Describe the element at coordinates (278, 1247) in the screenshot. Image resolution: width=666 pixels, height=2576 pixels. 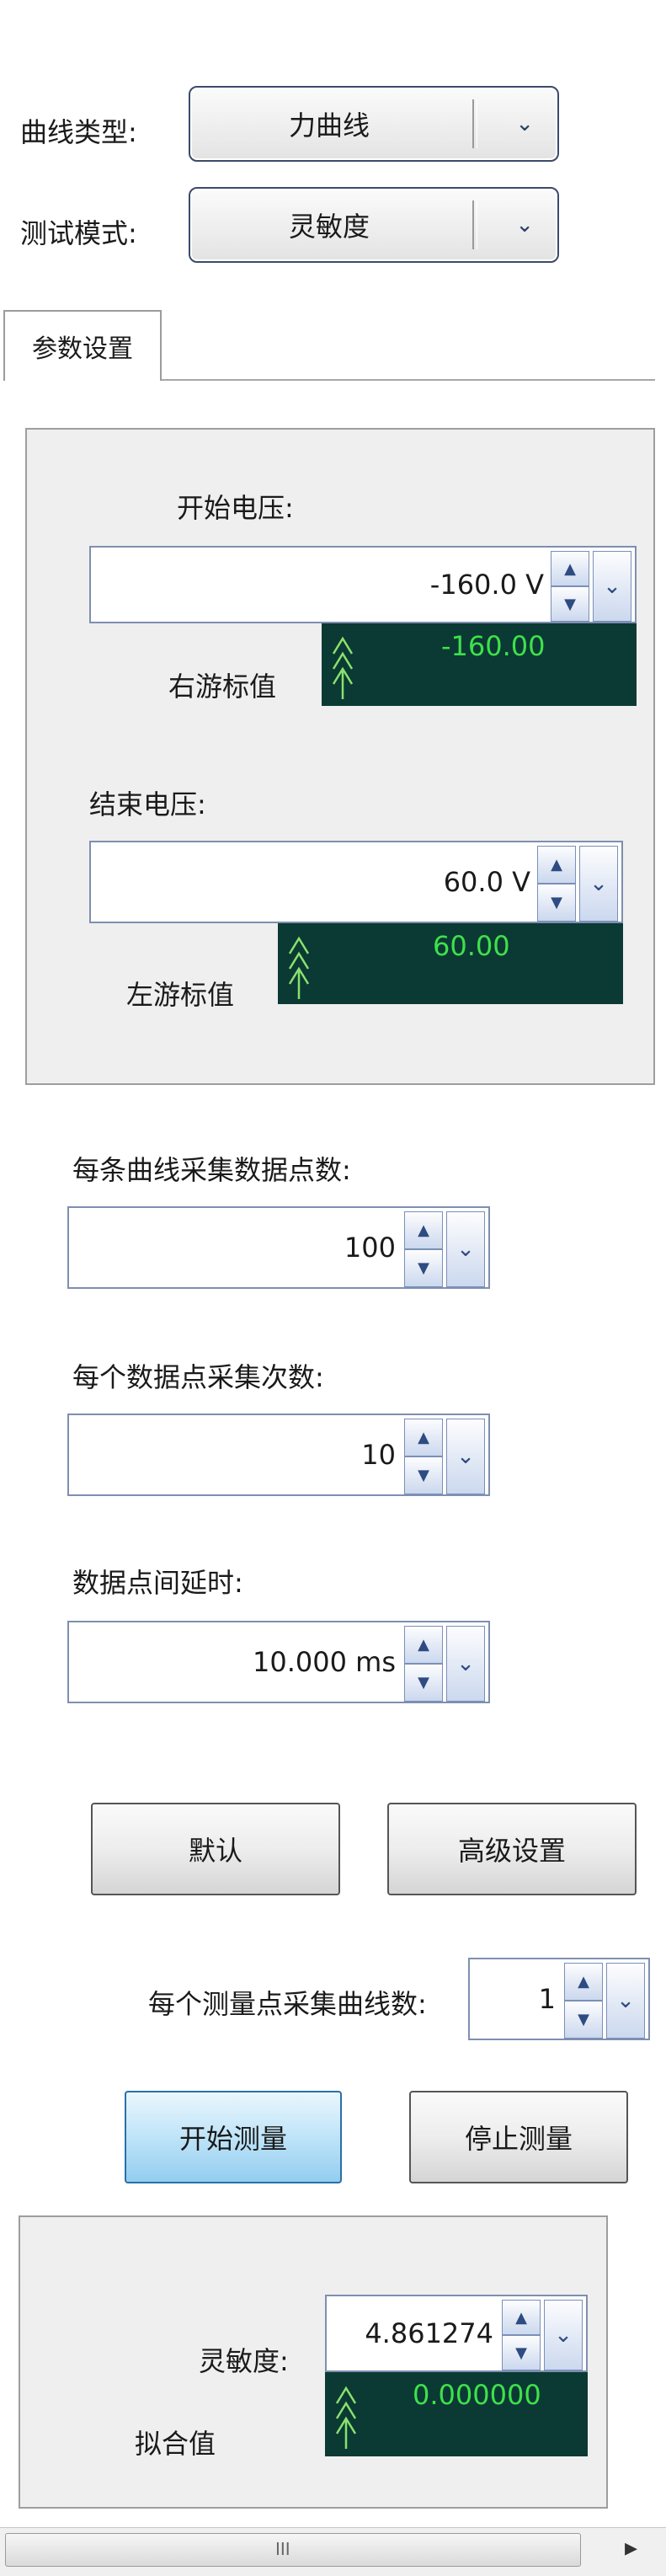
I see `points-per-curve-field: 100 ▲ ▼ ⌄` at that location.